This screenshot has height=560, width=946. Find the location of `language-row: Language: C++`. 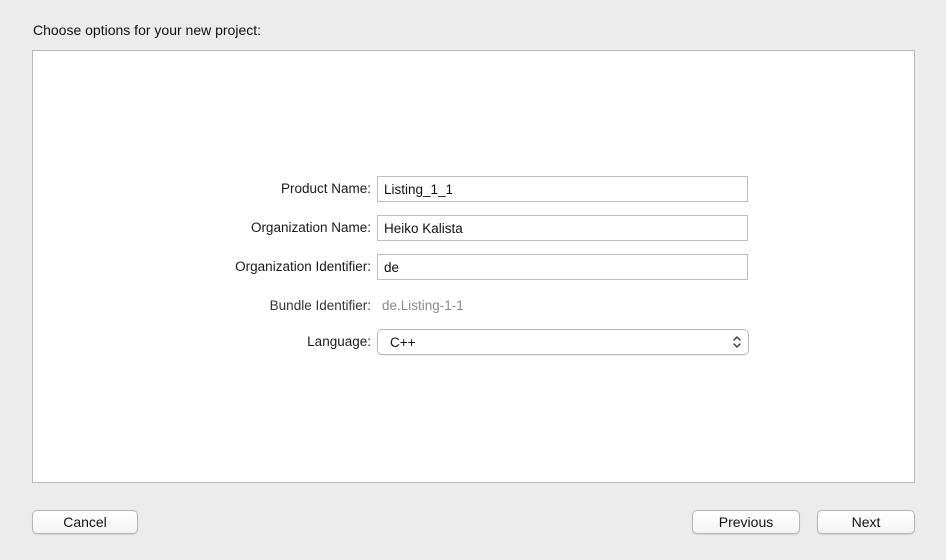

language-row: Language: C++ is located at coordinates (473, 342).